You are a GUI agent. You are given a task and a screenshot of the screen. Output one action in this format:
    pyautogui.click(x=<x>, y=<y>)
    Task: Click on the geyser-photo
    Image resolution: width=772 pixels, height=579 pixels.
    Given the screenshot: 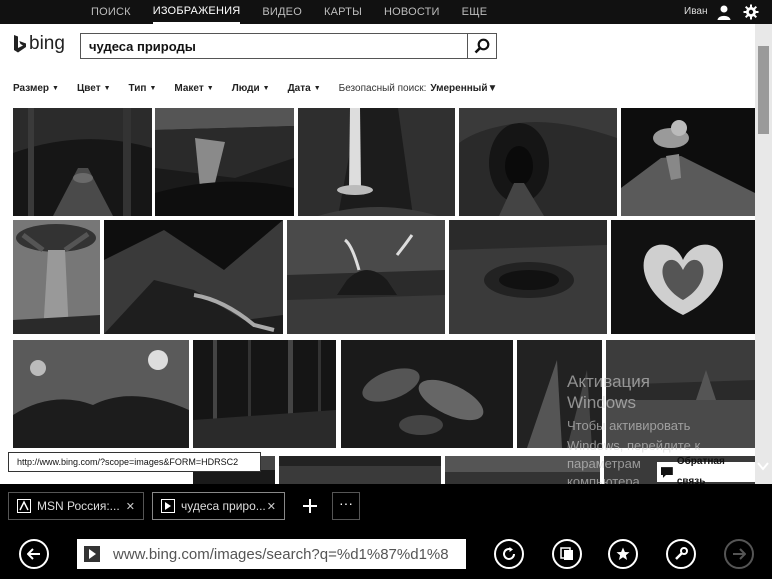 What is the action you would take?
    pyautogui.click(x=366, y=277)
    